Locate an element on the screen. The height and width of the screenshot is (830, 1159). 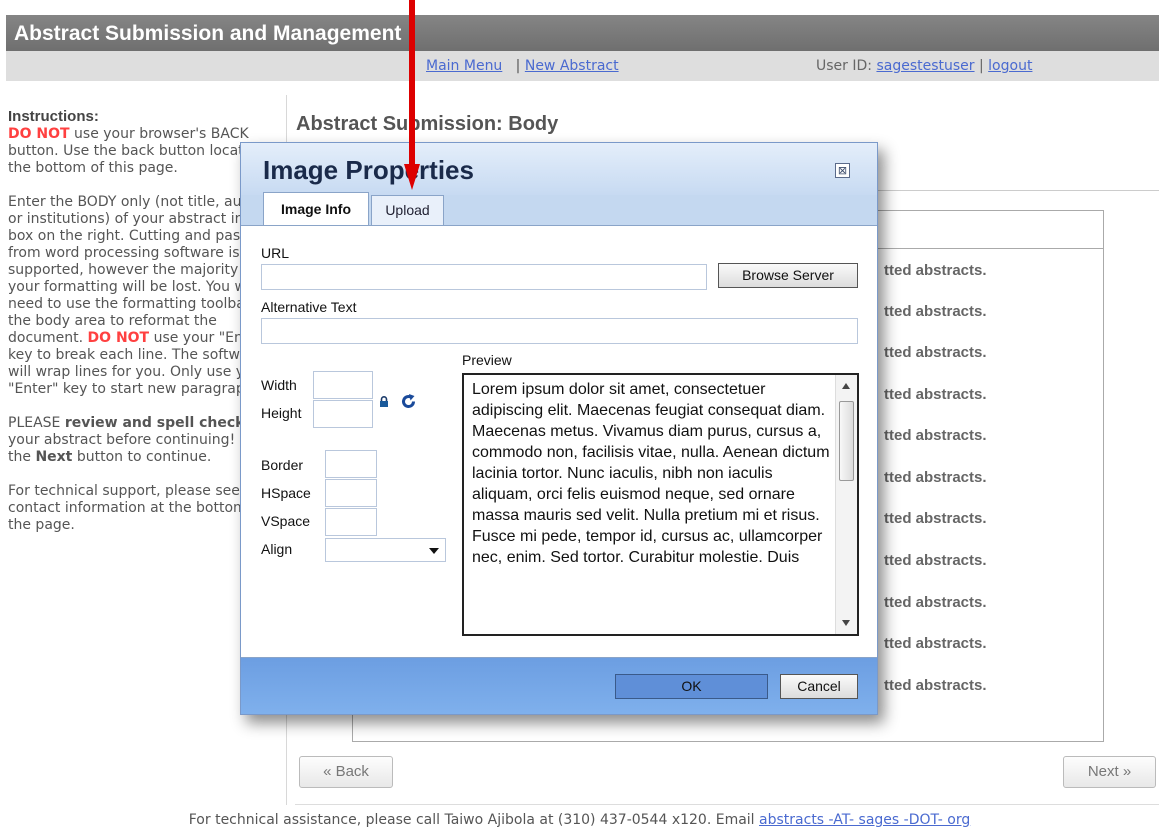
instruction-bold: Next is located at coordinates (54, 457).